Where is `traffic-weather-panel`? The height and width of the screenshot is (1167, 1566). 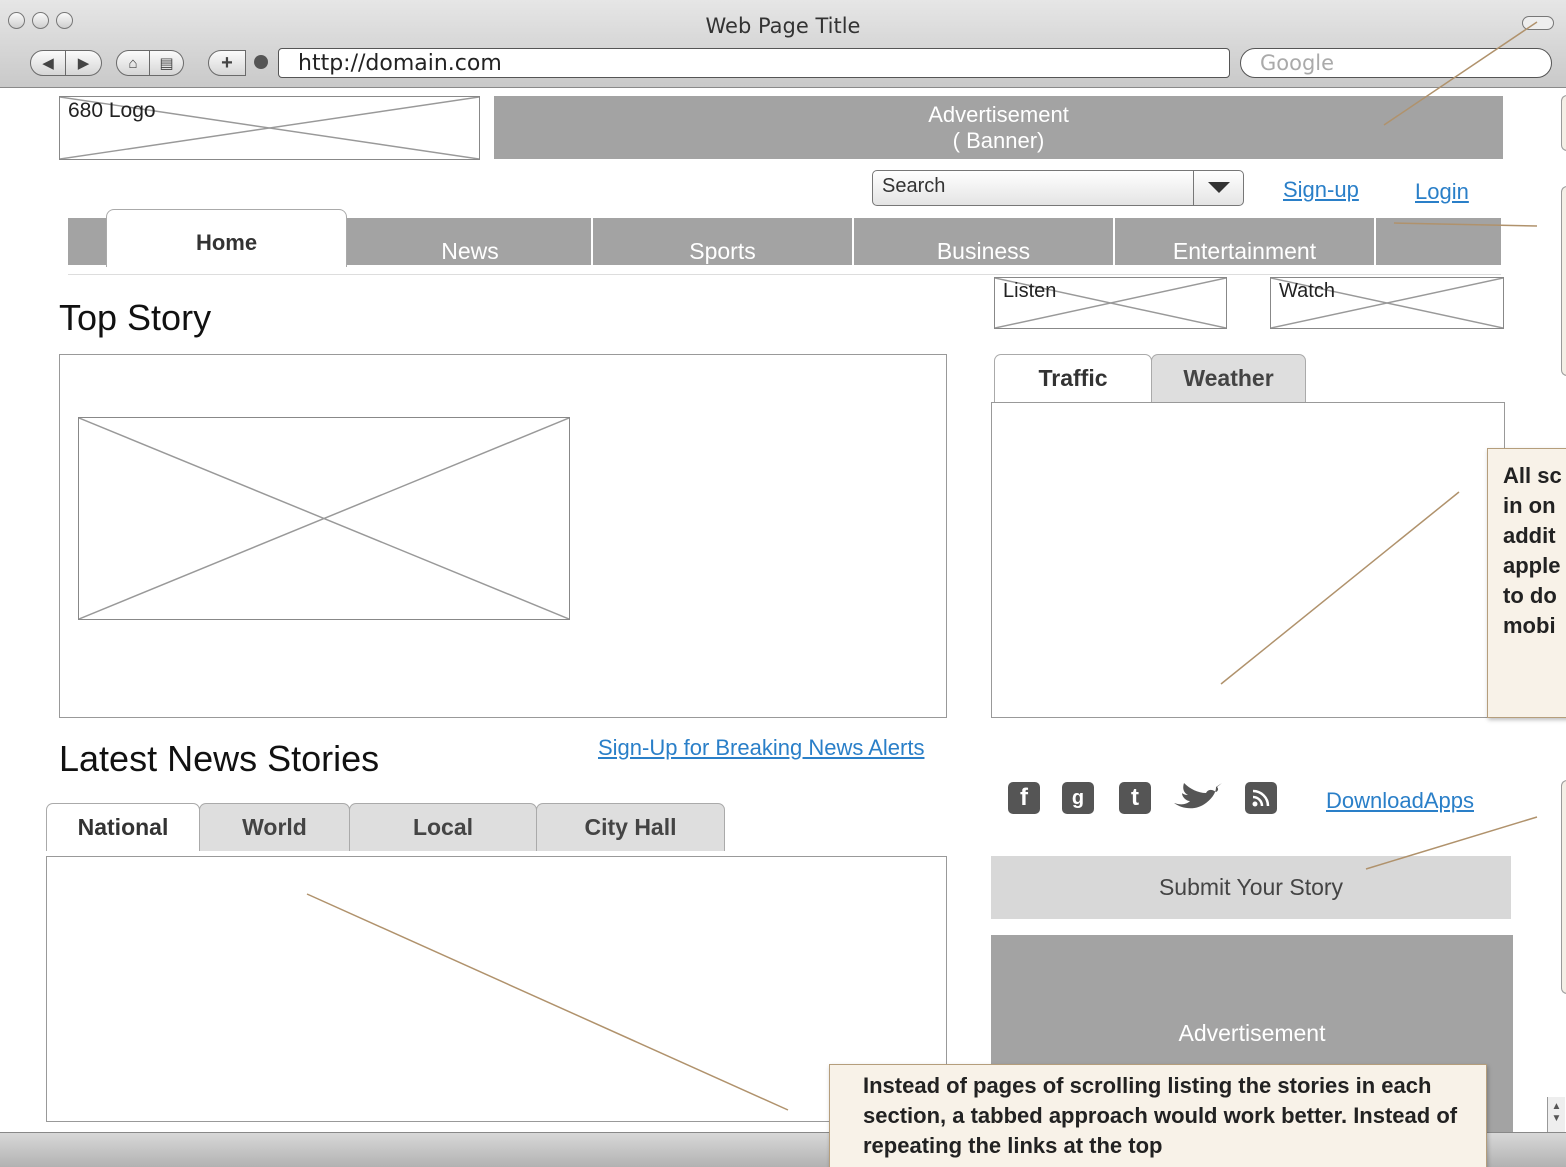 traffic-weather-panel is located at coordinates (1248, 560).